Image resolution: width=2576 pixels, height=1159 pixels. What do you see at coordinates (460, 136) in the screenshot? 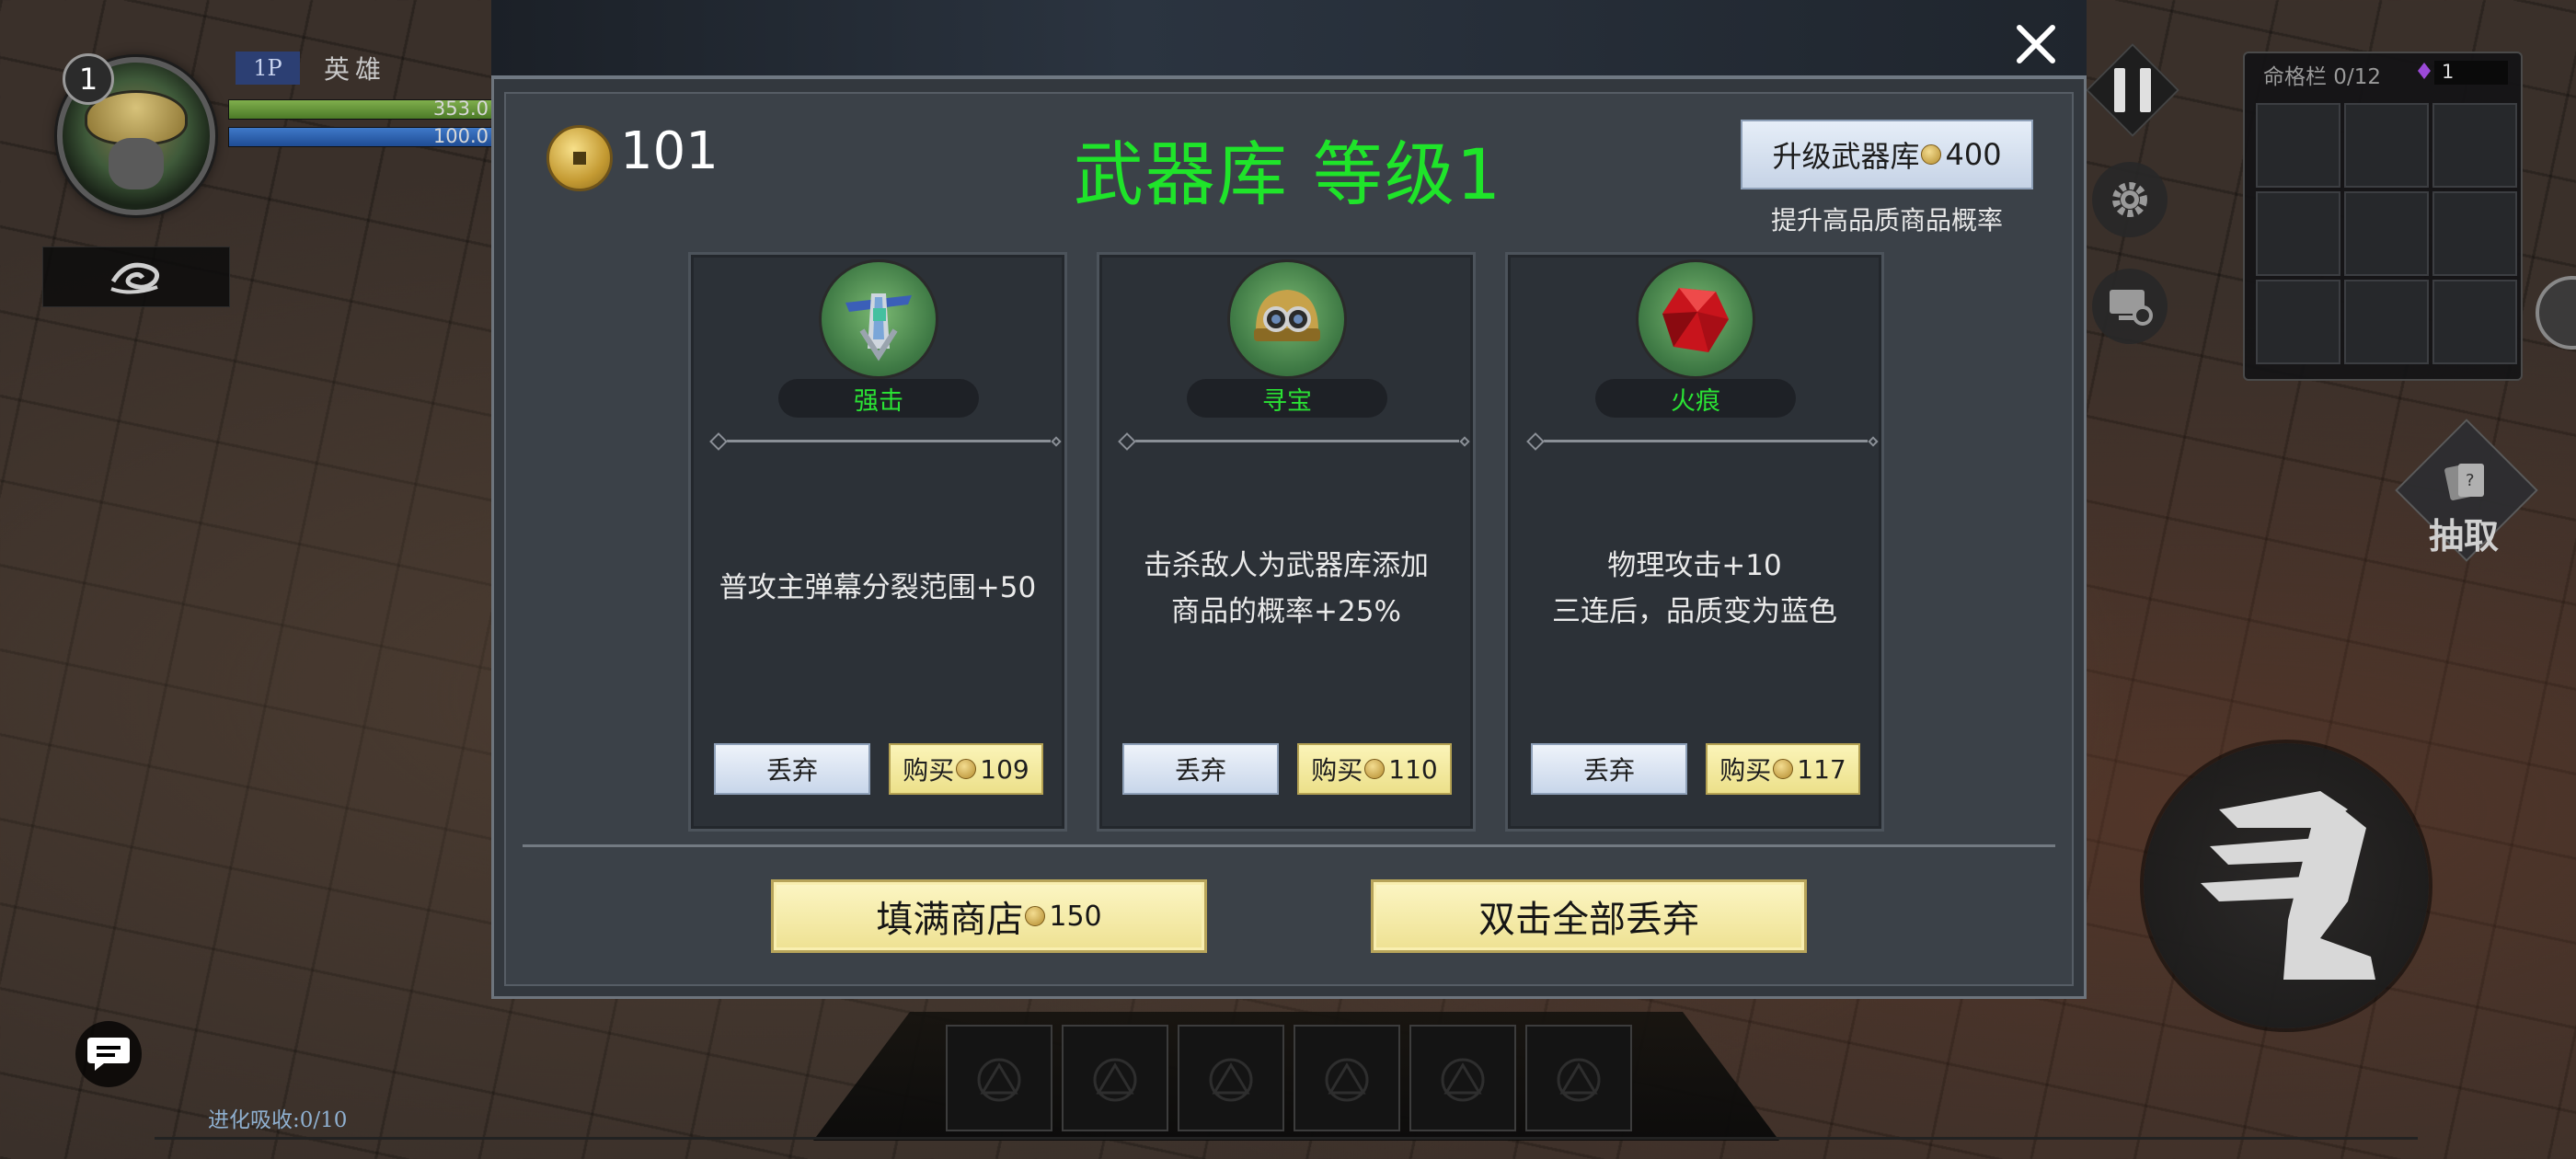
I see `mp-value: 100.0` at bounding box center [460, 136].